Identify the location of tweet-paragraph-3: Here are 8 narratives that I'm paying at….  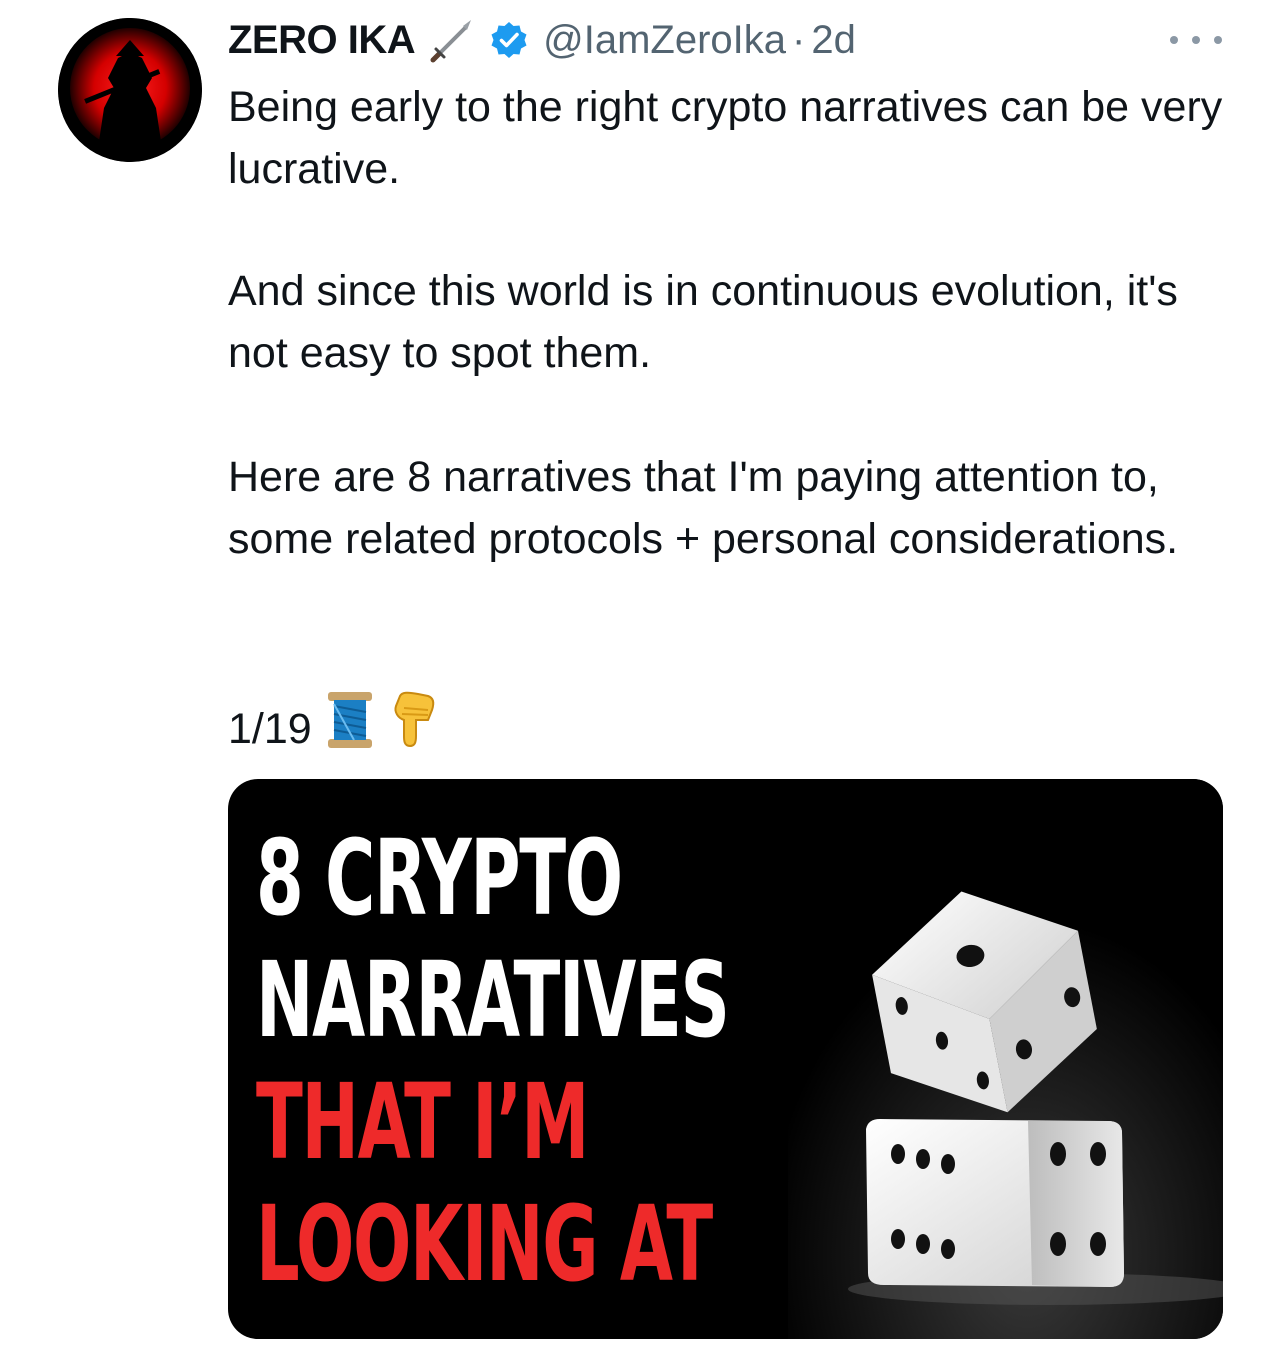
(703, 508).